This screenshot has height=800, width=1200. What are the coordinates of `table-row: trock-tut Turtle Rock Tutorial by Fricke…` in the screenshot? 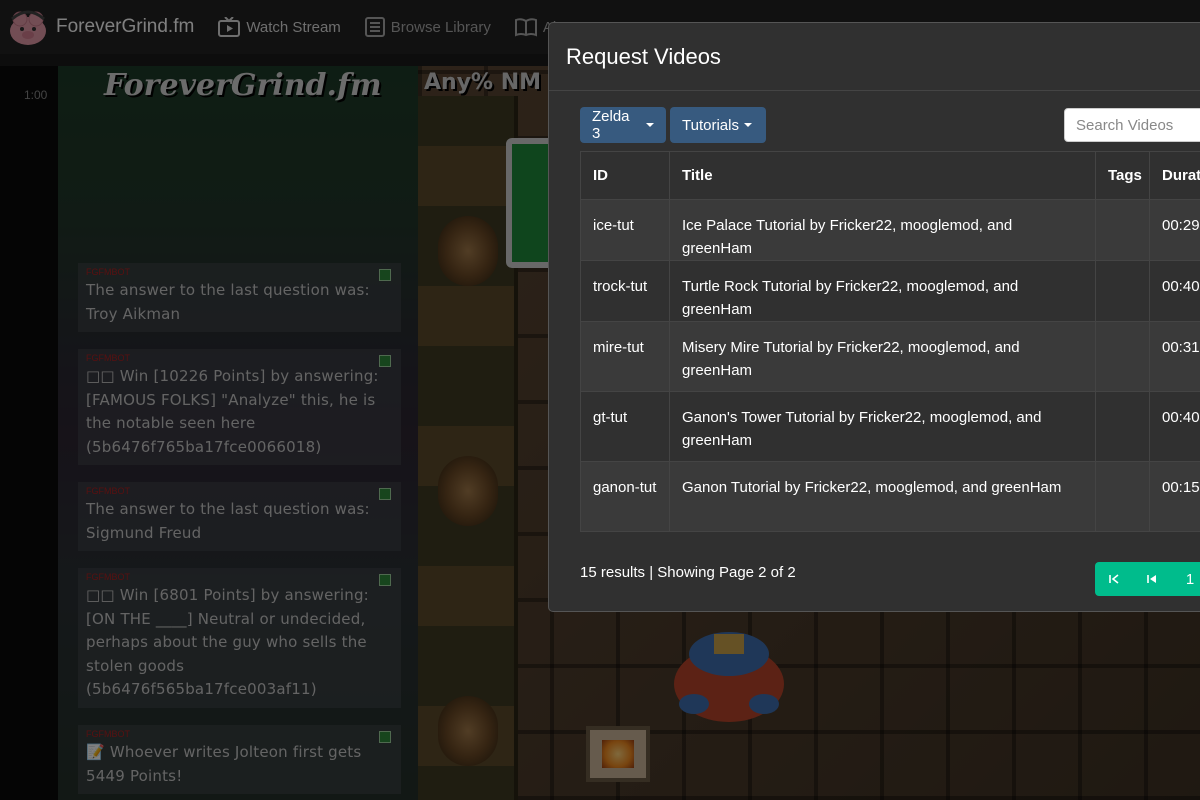 It's located at (890, 291).